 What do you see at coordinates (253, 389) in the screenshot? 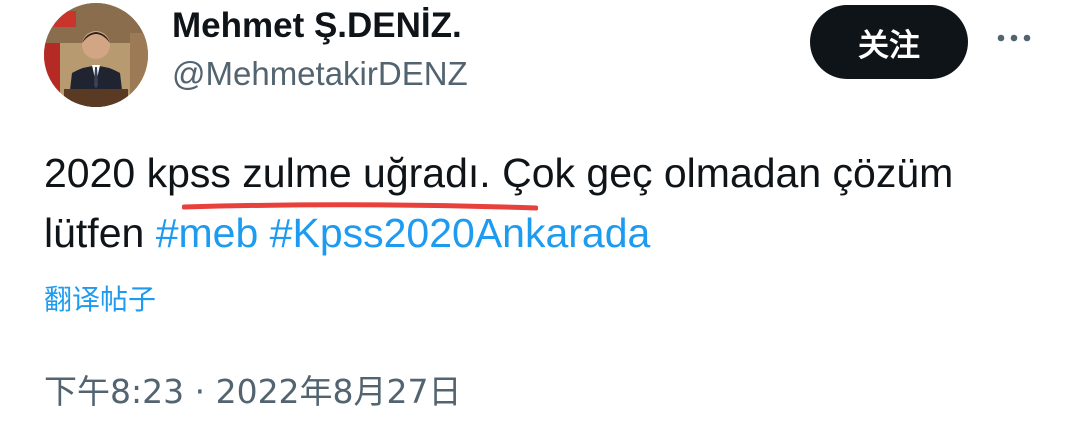
I see `tweet-timestamp: 下午8:23 · 2022年8月27日` at bounding box center [253, 389].